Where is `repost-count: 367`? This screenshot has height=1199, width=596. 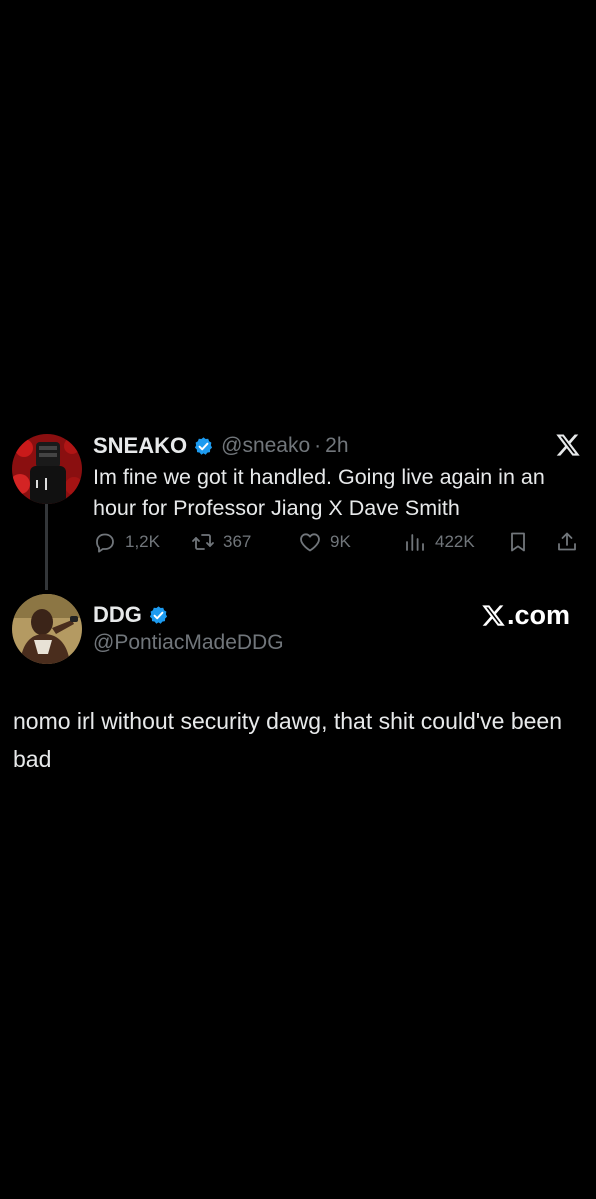
repost-count: 367 is located at coordinates (237, 541).